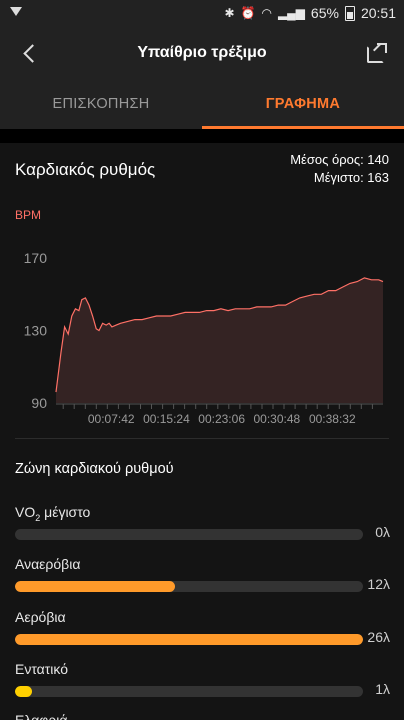 The height and width of the screenshot is (720, 404). I want to click on heart-rate-stats: Μέσος όρος: 140 Μέγιστο: 163, so click(339, 169).